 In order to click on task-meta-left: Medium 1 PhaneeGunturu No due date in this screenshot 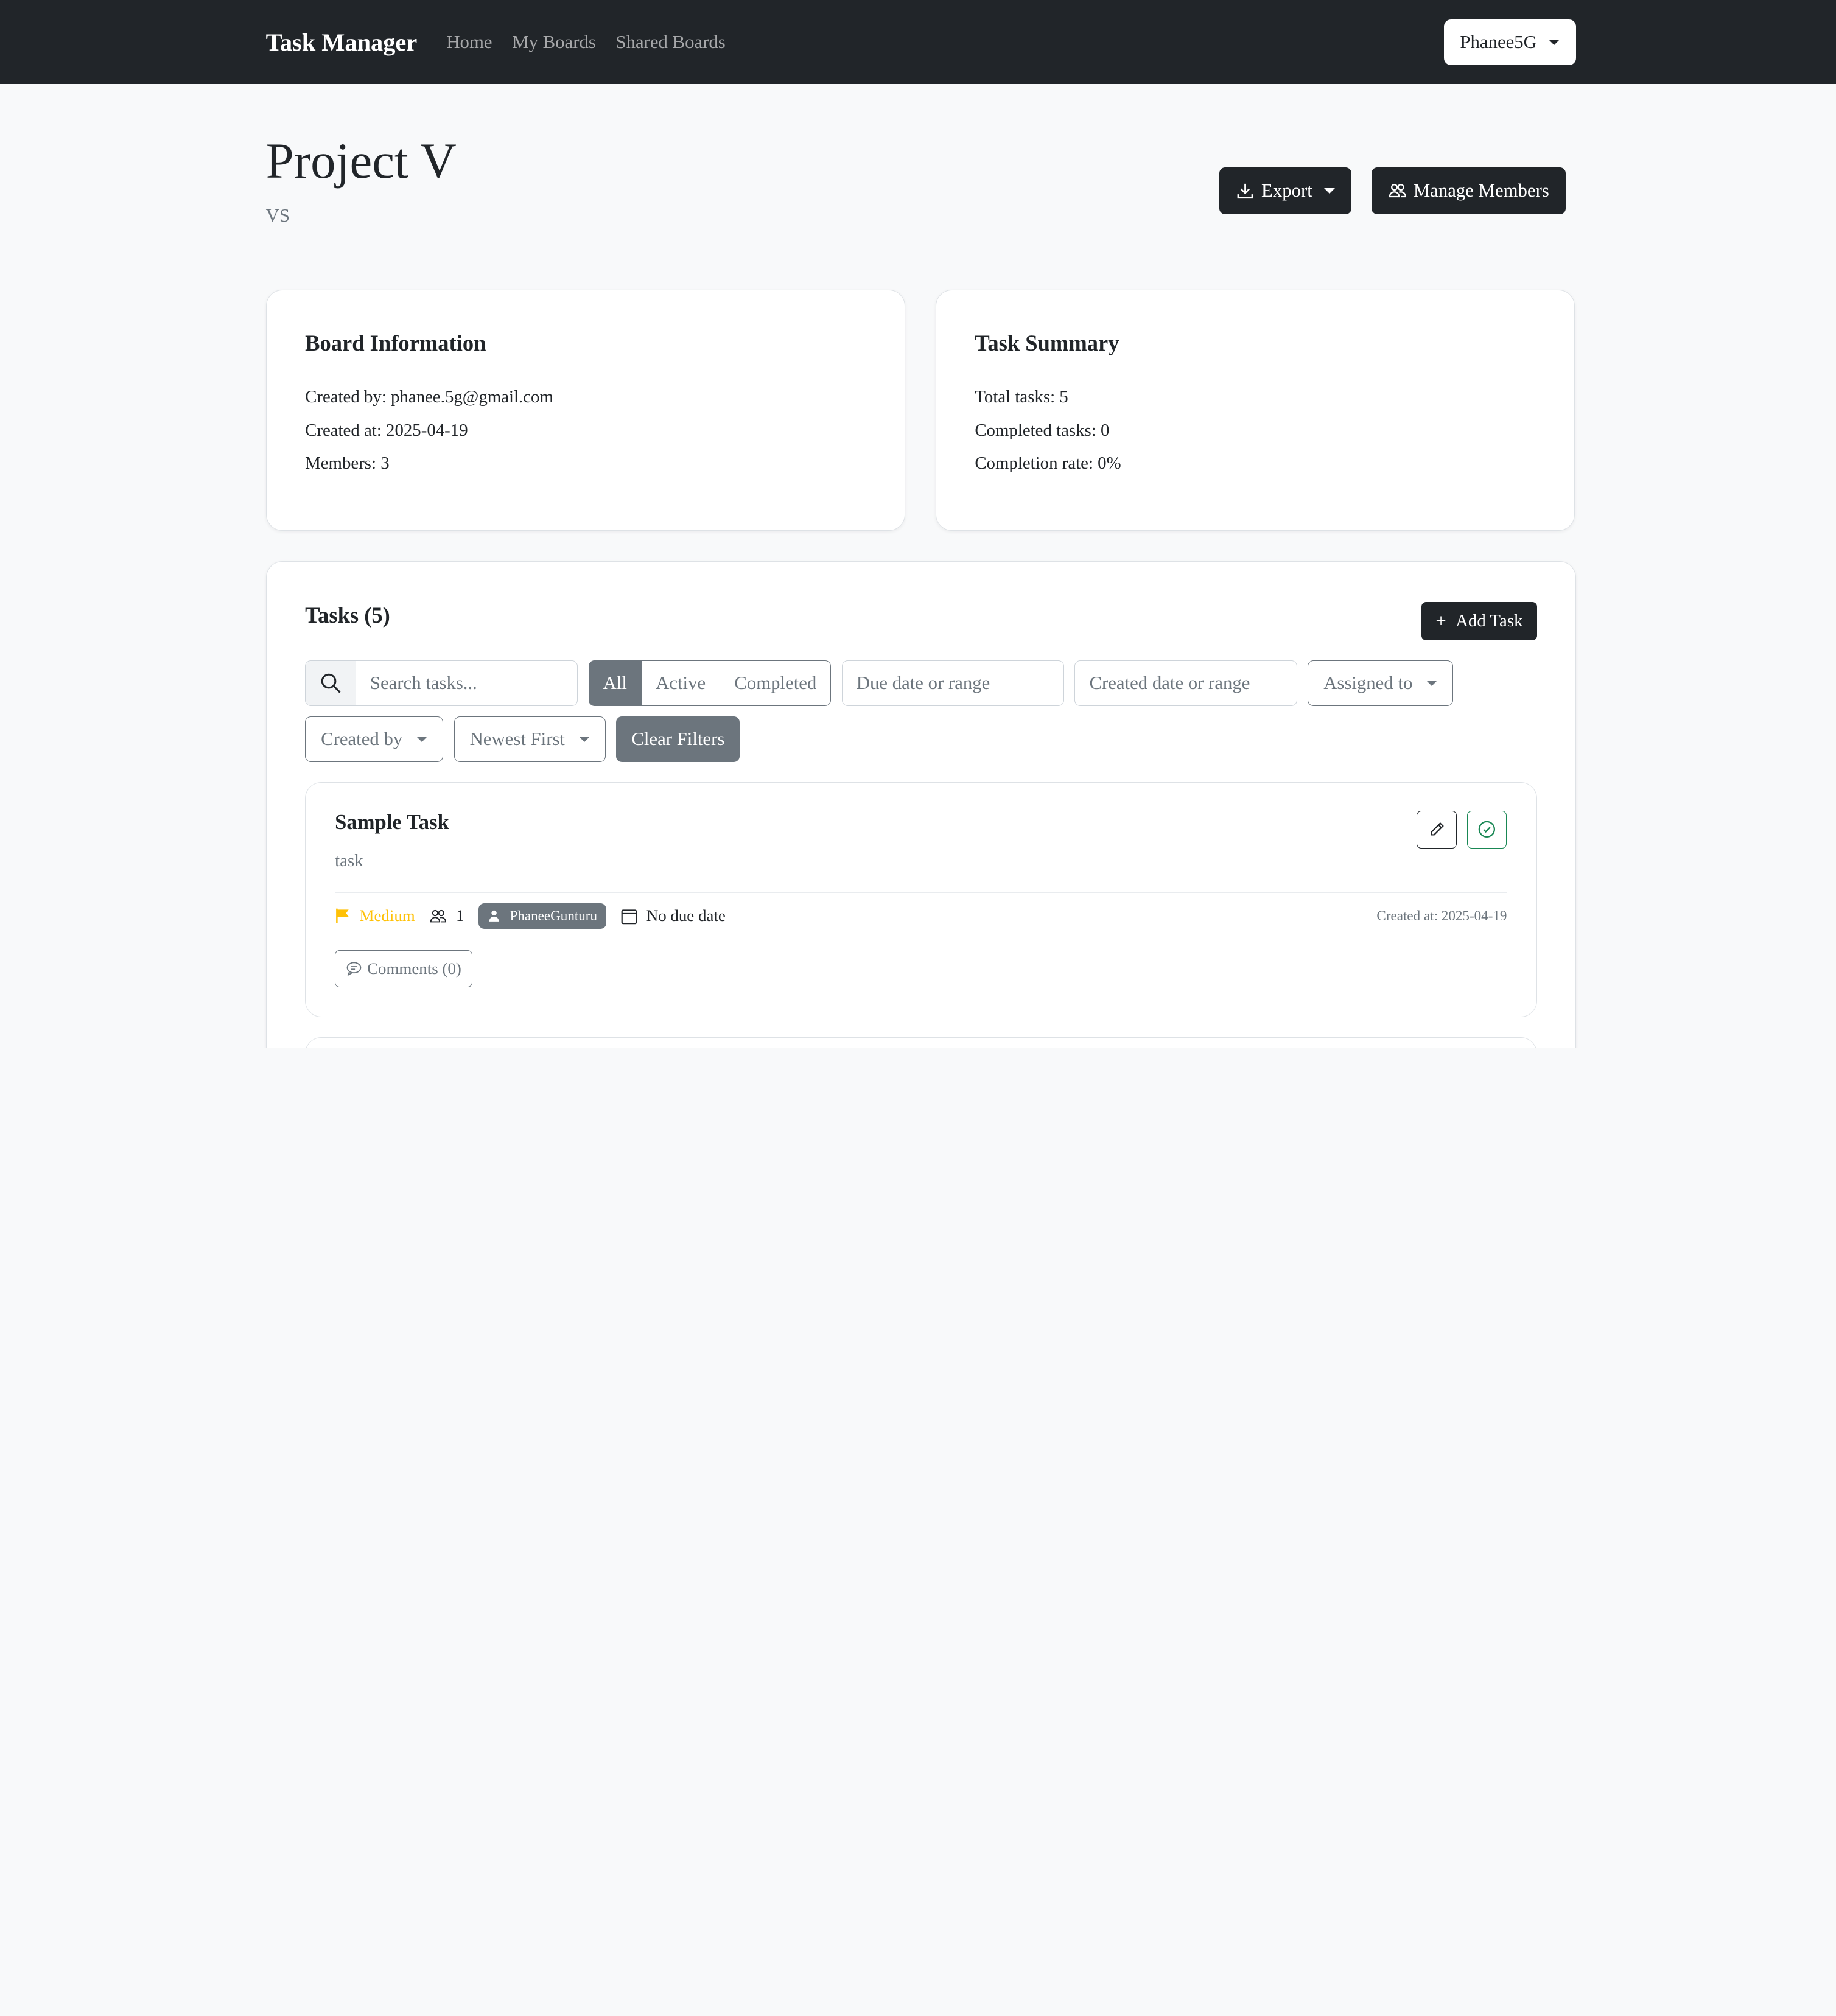, I will do `click(530, 916)`.